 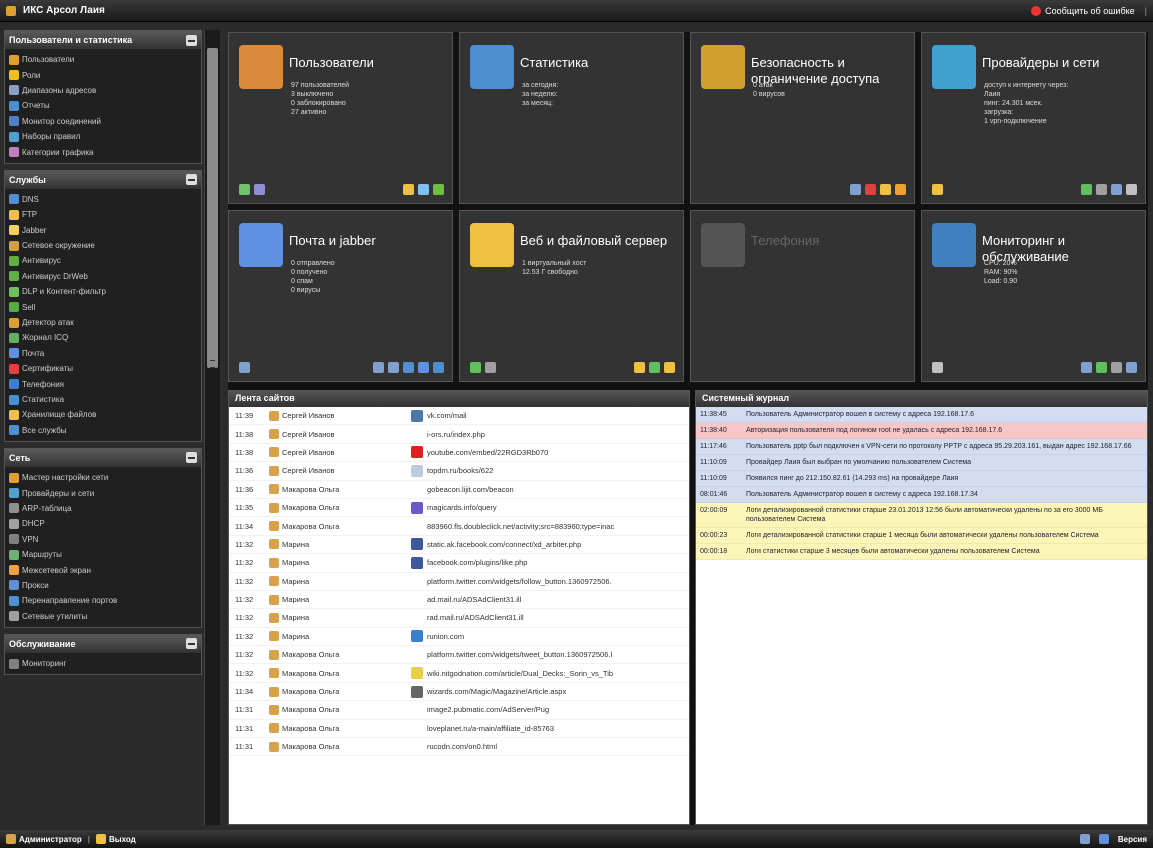 I want to click on sidebar-item: Статистика, so click(x=103, y=399).